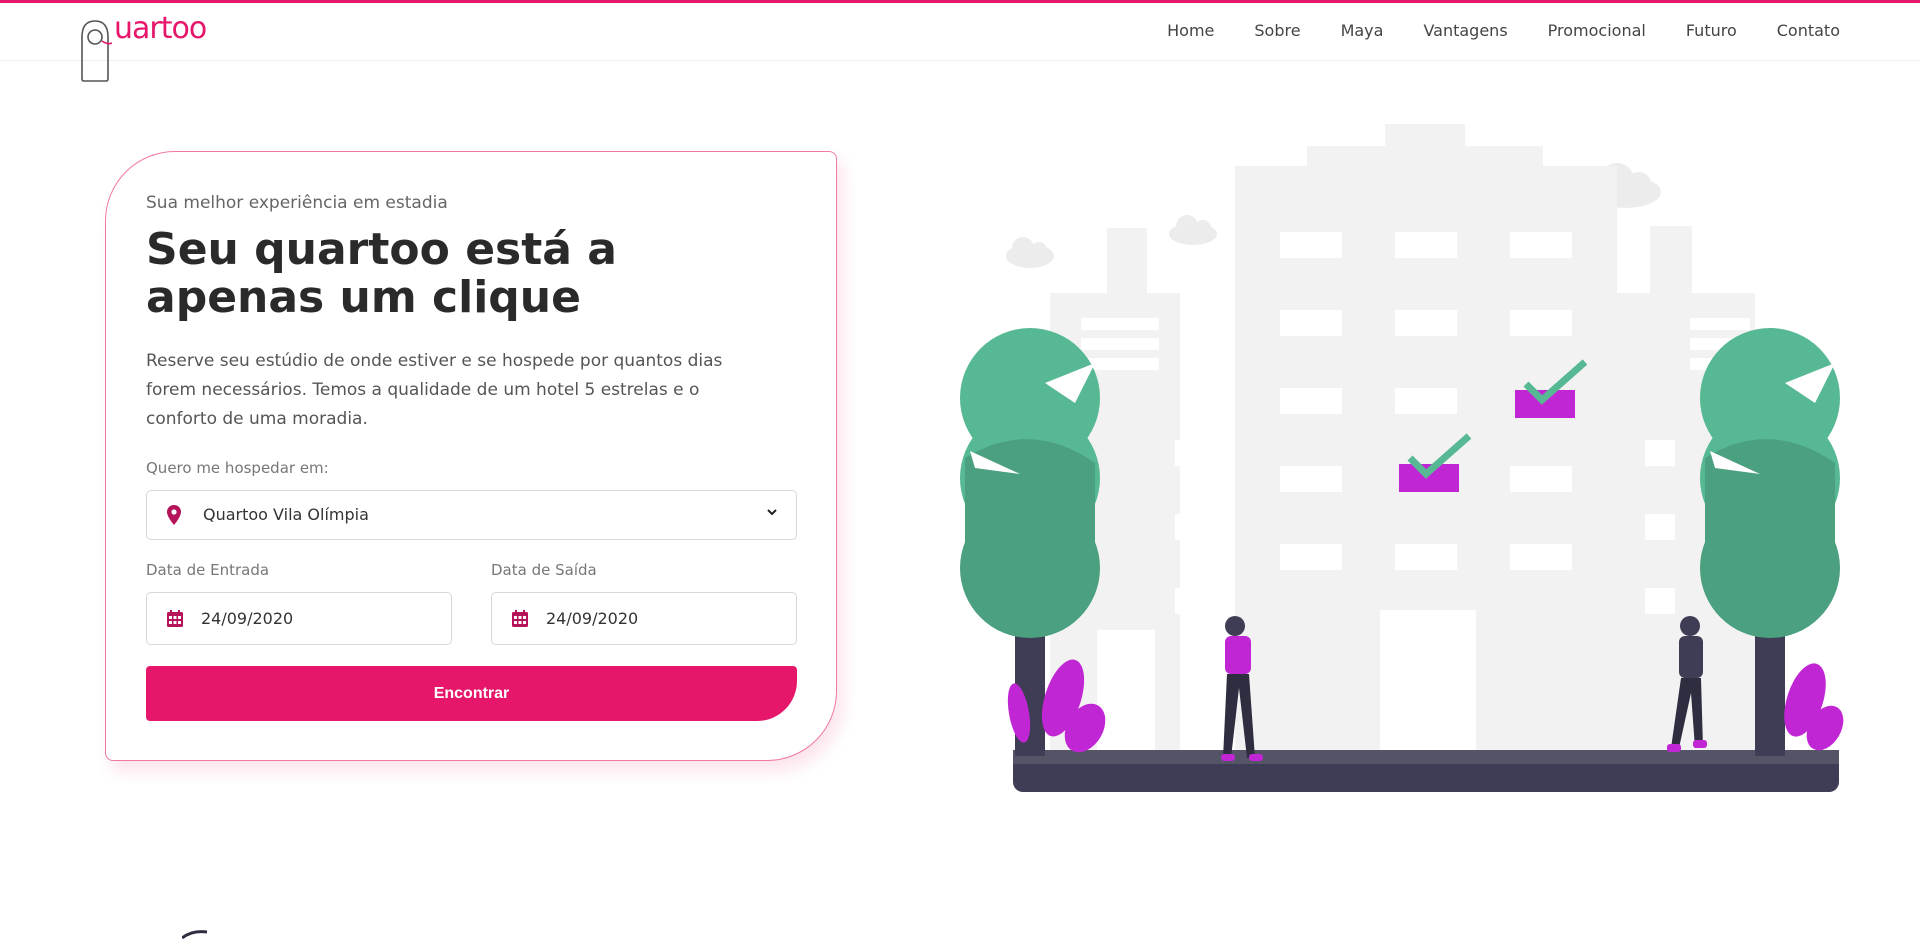  Describe the element at coordinates (195, 935) in the screenshot. I see `next-section-icon` at that location.